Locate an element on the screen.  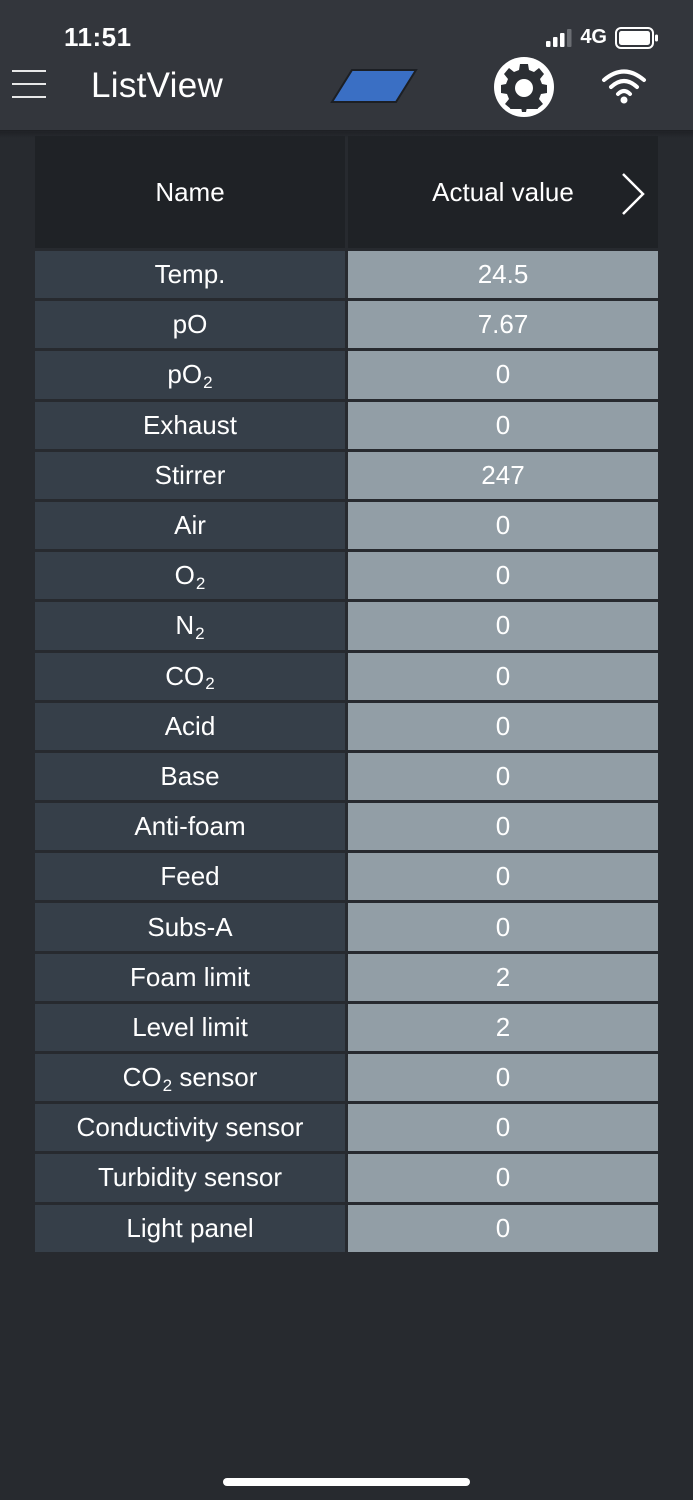
table-row: Light panel 0 is located at coordinates (346, 1228).